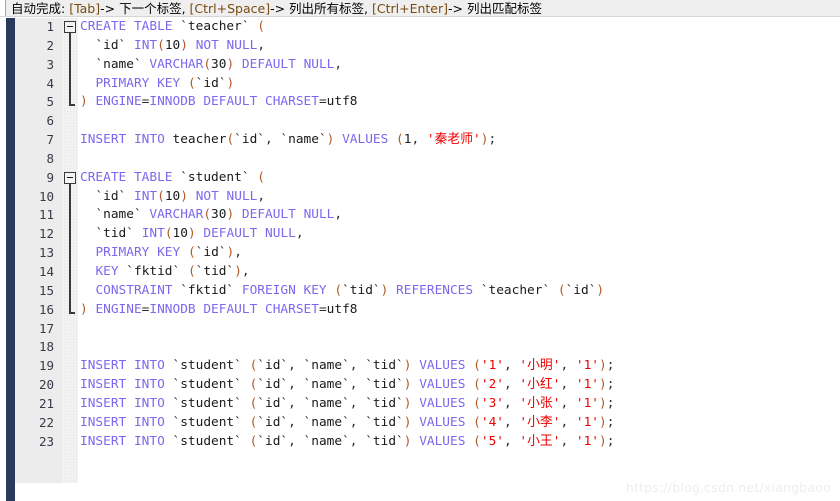 The image size is (840, 501). Describe the element at coordinates (495, 8) in the screenshot. I see `hint-desc-ctrl-enter: -> 列出匹配标签` at that location.